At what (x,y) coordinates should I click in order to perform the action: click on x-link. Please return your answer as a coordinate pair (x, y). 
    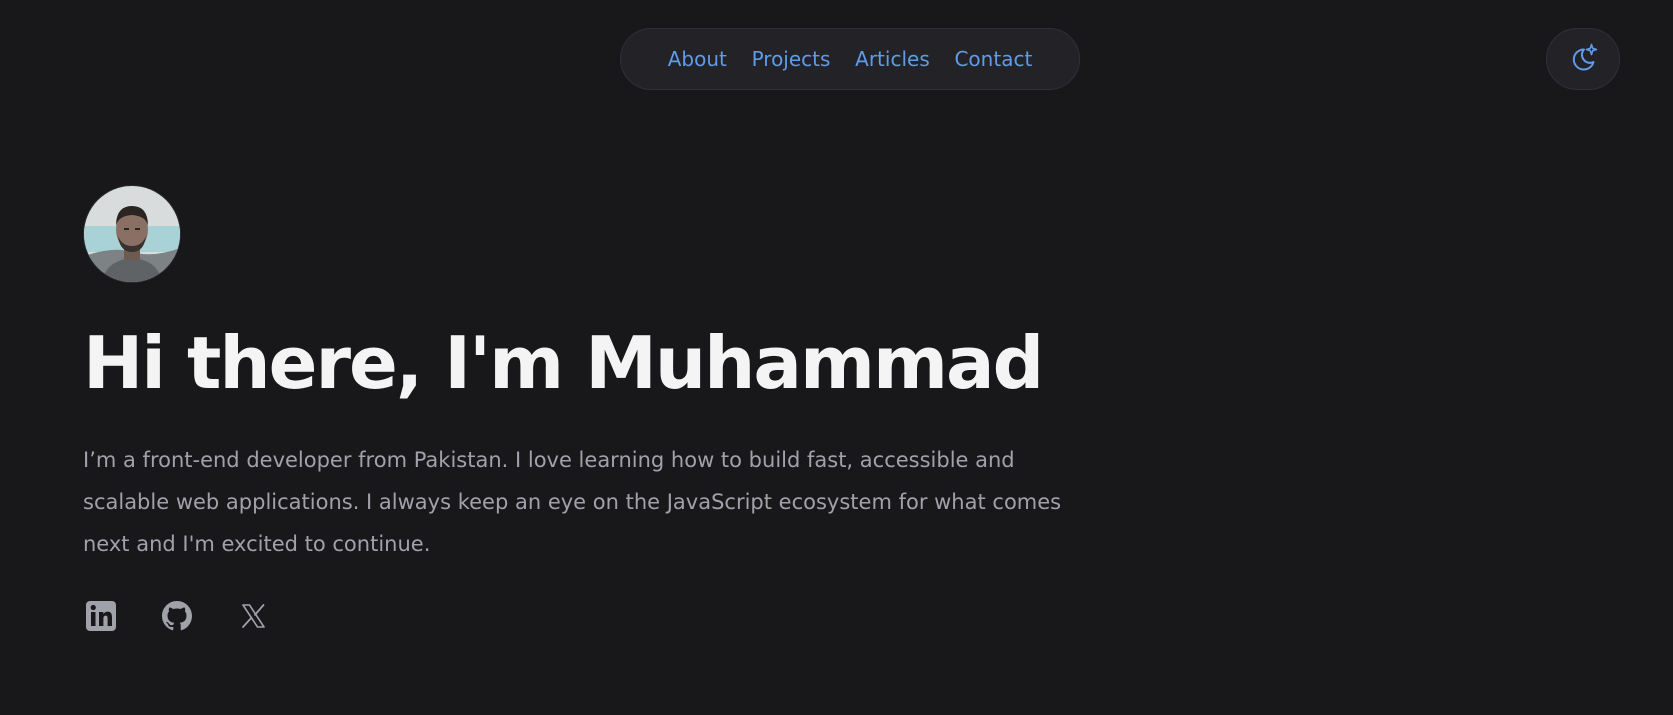
    Looking at the image, I should click on (253, 616).